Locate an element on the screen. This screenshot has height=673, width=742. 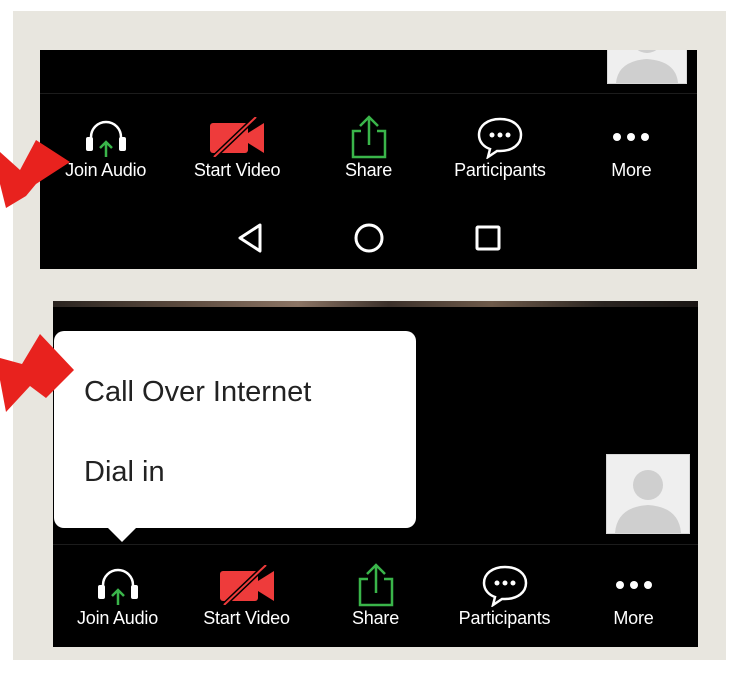
home-circle-icon is located at coordinates (369, 238).